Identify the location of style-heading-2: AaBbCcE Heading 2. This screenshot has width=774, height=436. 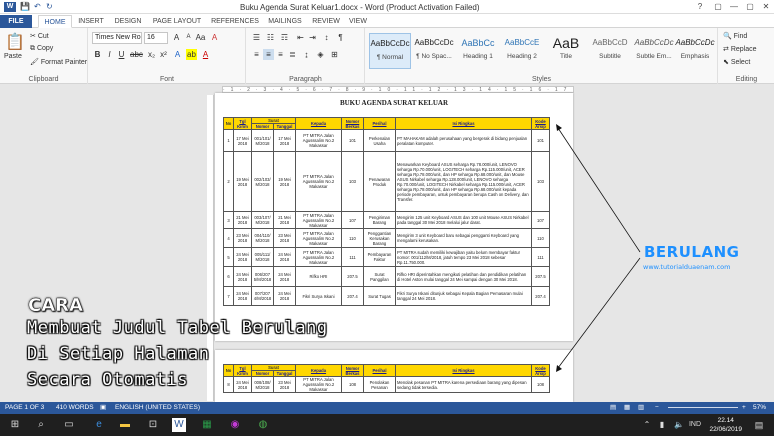
(522, 51).